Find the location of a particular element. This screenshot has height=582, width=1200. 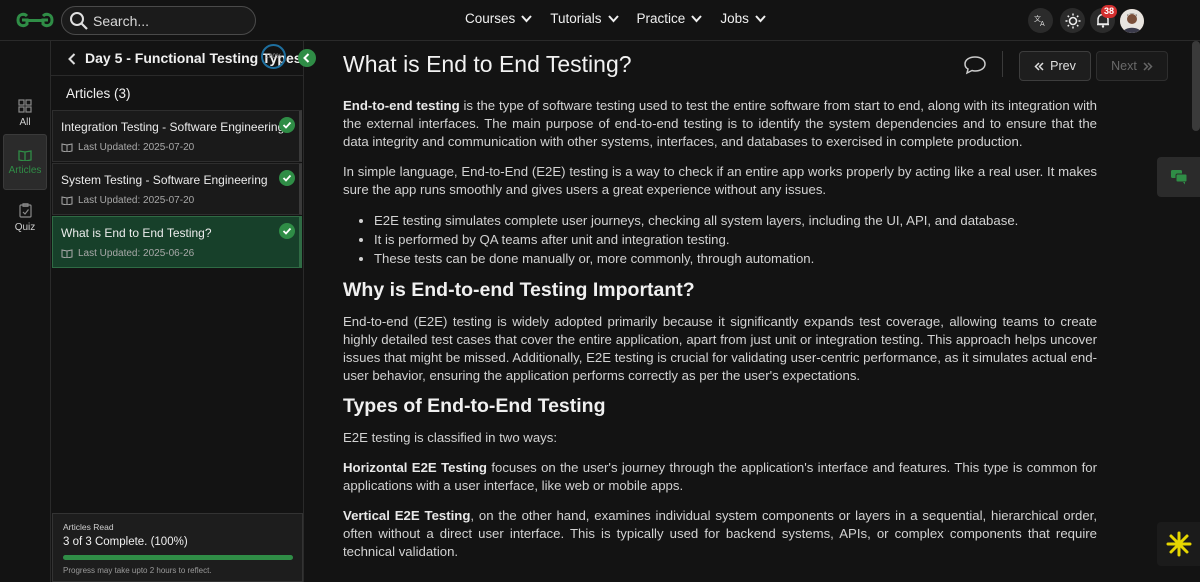

chat-widget-button is located at coordinates (1178, 177).